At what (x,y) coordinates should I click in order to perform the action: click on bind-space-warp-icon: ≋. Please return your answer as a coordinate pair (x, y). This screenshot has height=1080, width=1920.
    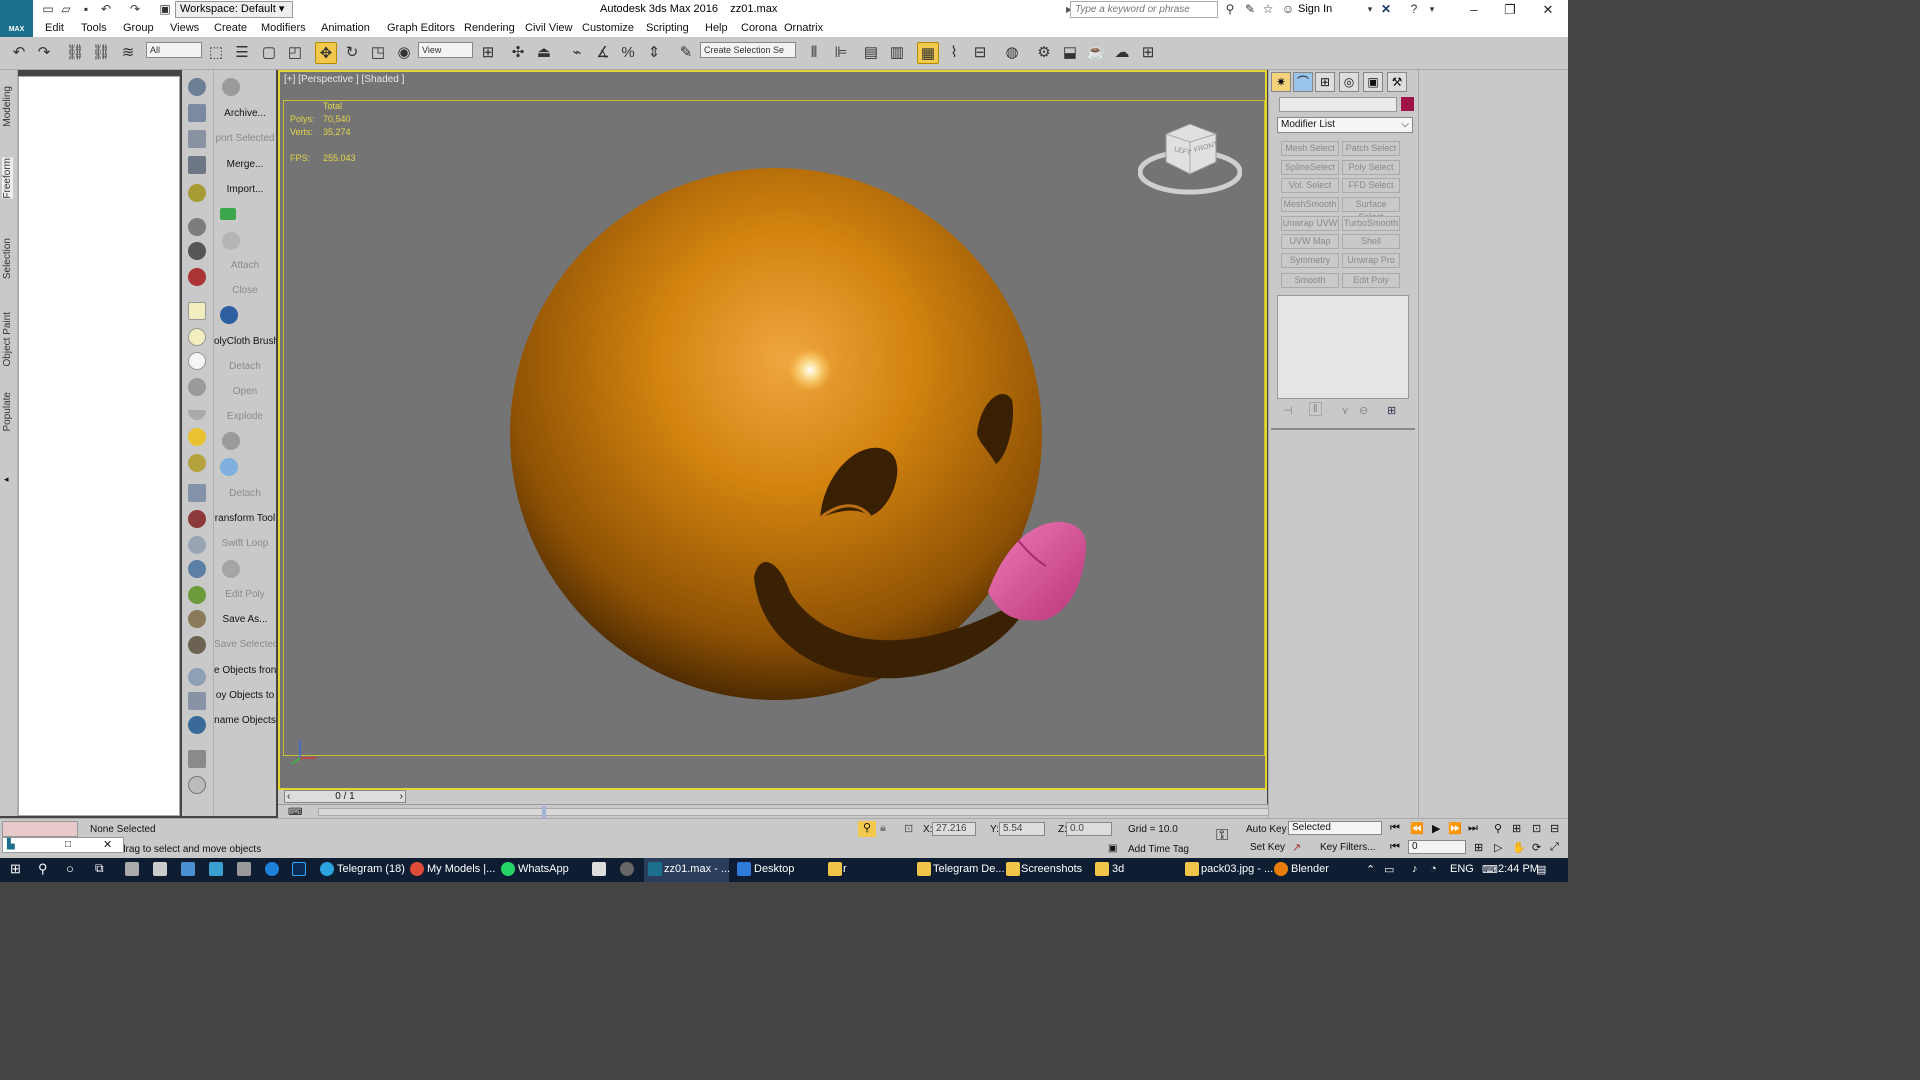
    Looking at the image, I should click on (128, 53).